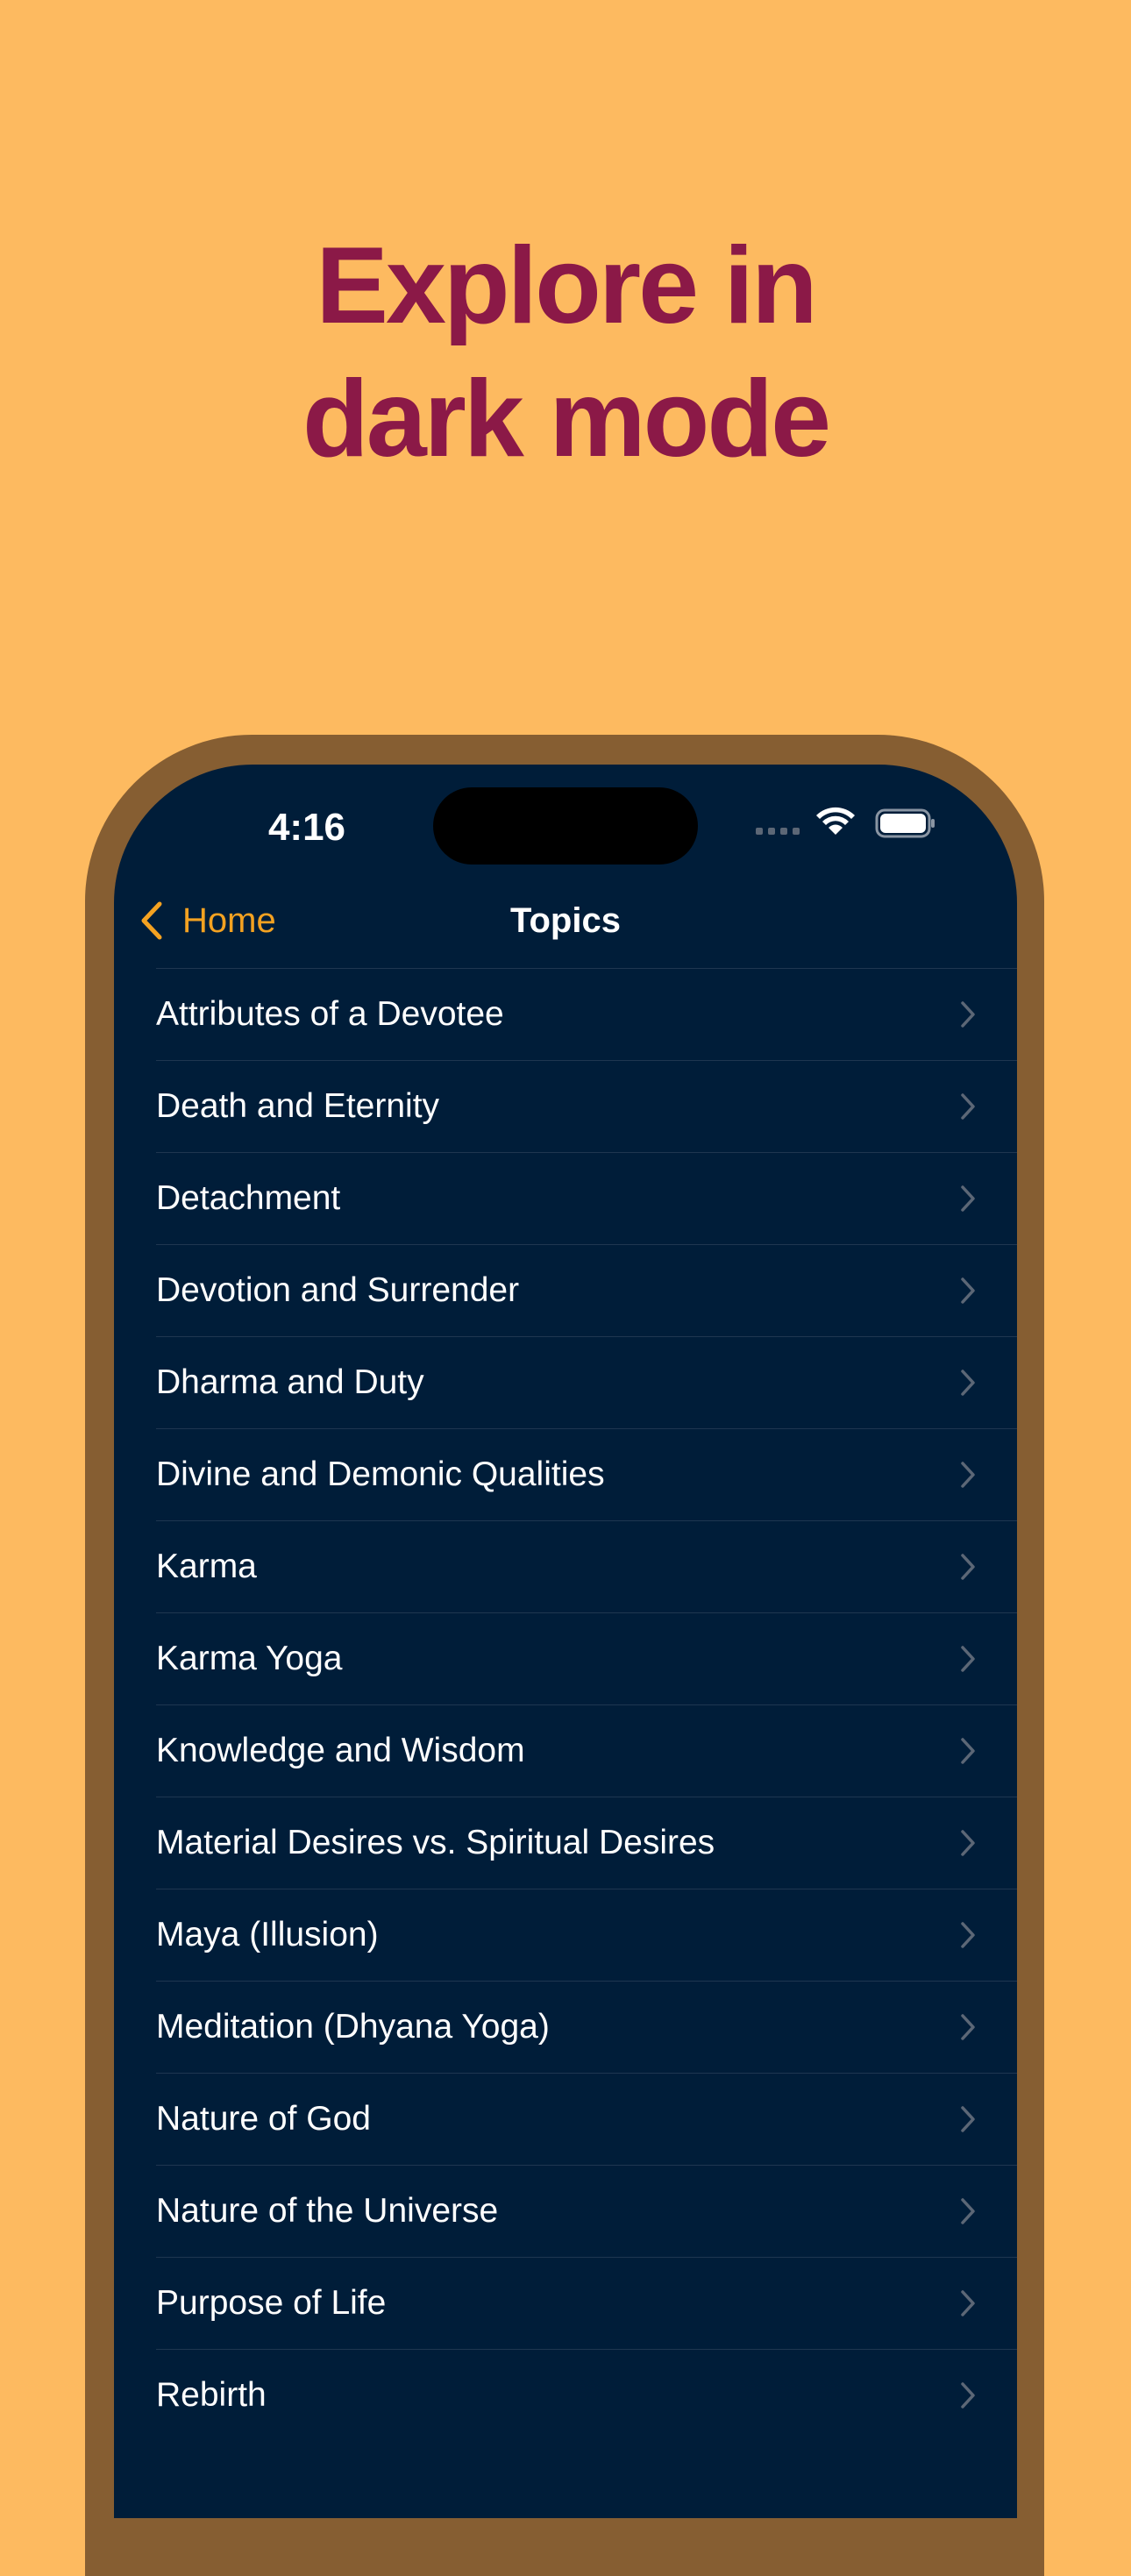  Describe the element at coordinates (290, 1382) in the screenshot. I see `topic-label: Dharma and Duty` at that location.